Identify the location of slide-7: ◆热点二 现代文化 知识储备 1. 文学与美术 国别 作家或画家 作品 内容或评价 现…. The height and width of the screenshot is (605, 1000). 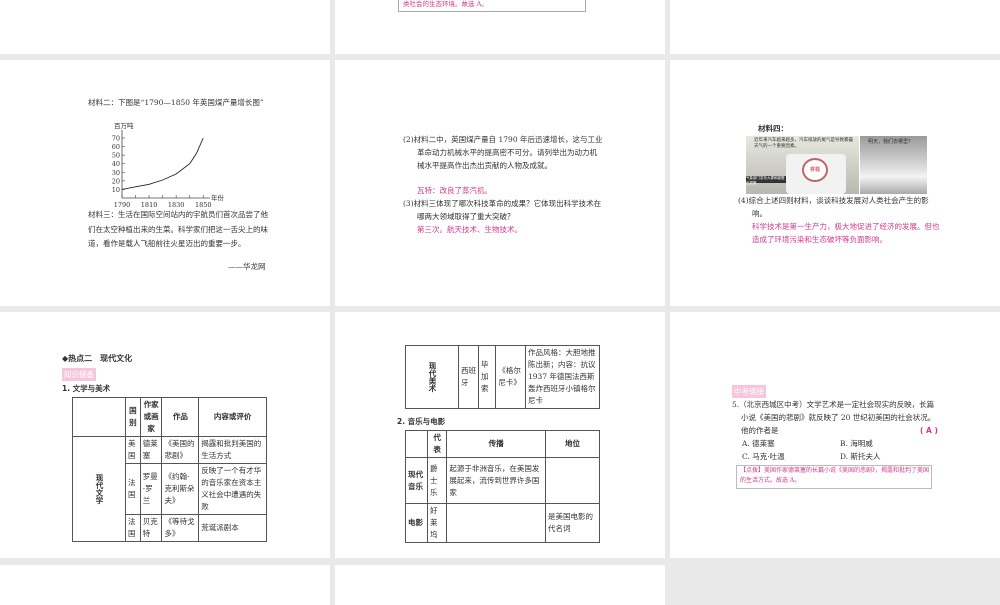
(165, 435).